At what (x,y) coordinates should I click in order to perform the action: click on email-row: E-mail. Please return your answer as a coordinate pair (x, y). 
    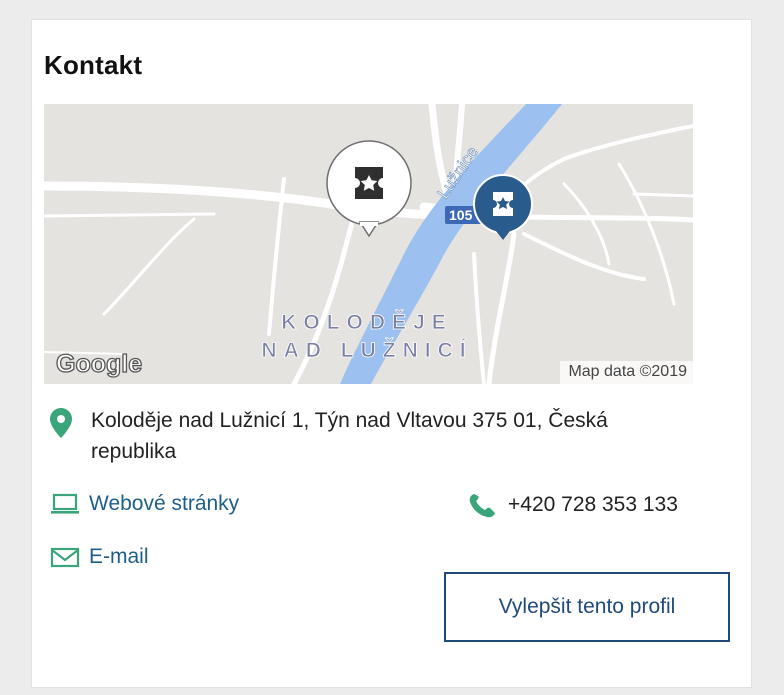
    Looking at the image, I should click on (99, 557).